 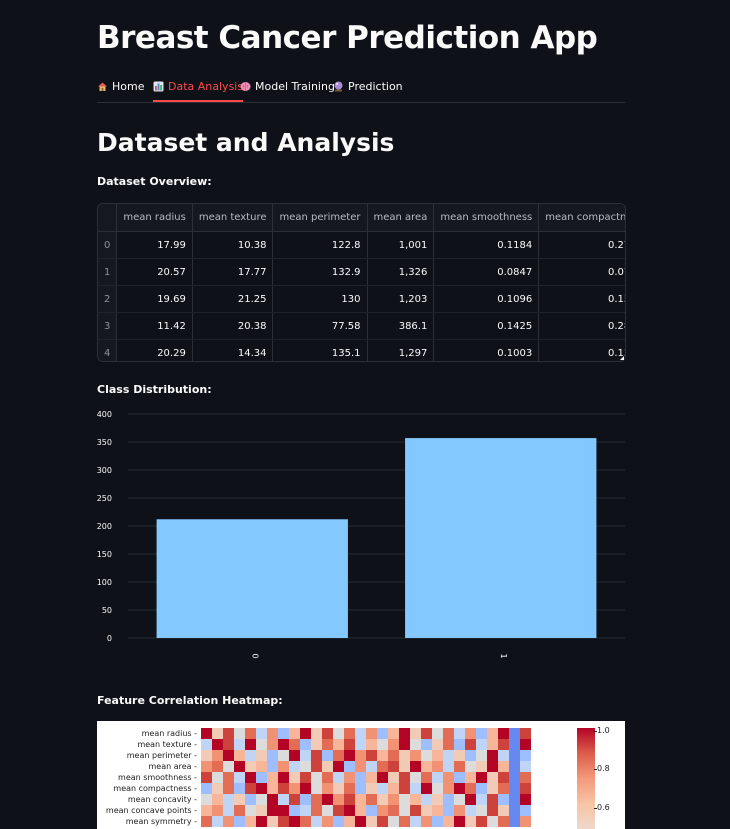 What do you see at coordinates (486, 326) in the screenshot?
I see `table-cell: 0.1425` at bounding box center [486, 326].